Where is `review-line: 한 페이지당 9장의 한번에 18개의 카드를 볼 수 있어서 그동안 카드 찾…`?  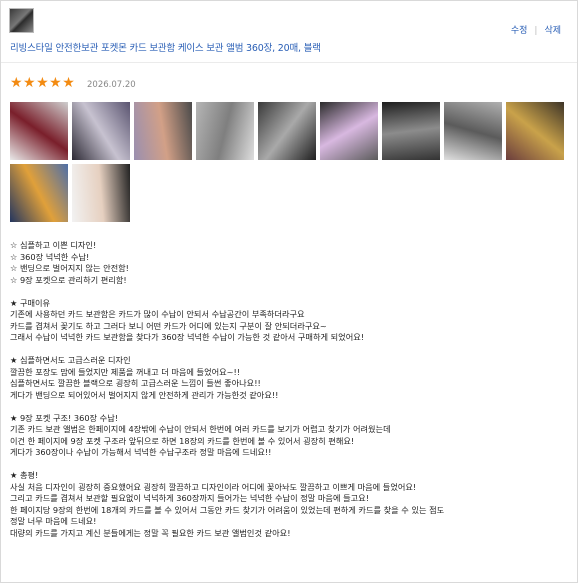
review-line: 한 페이지당 9장의 한번에 18개의 카드를 볼 수 있어서 그동안 카드 찾… is located at coordinates (227, 509).